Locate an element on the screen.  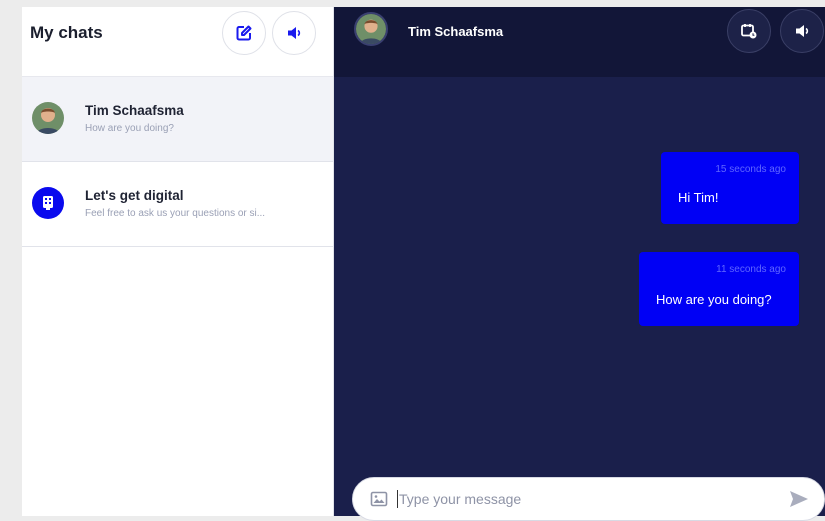
chat-header: Tim Schaafsma is located at coordinates (579, 42).